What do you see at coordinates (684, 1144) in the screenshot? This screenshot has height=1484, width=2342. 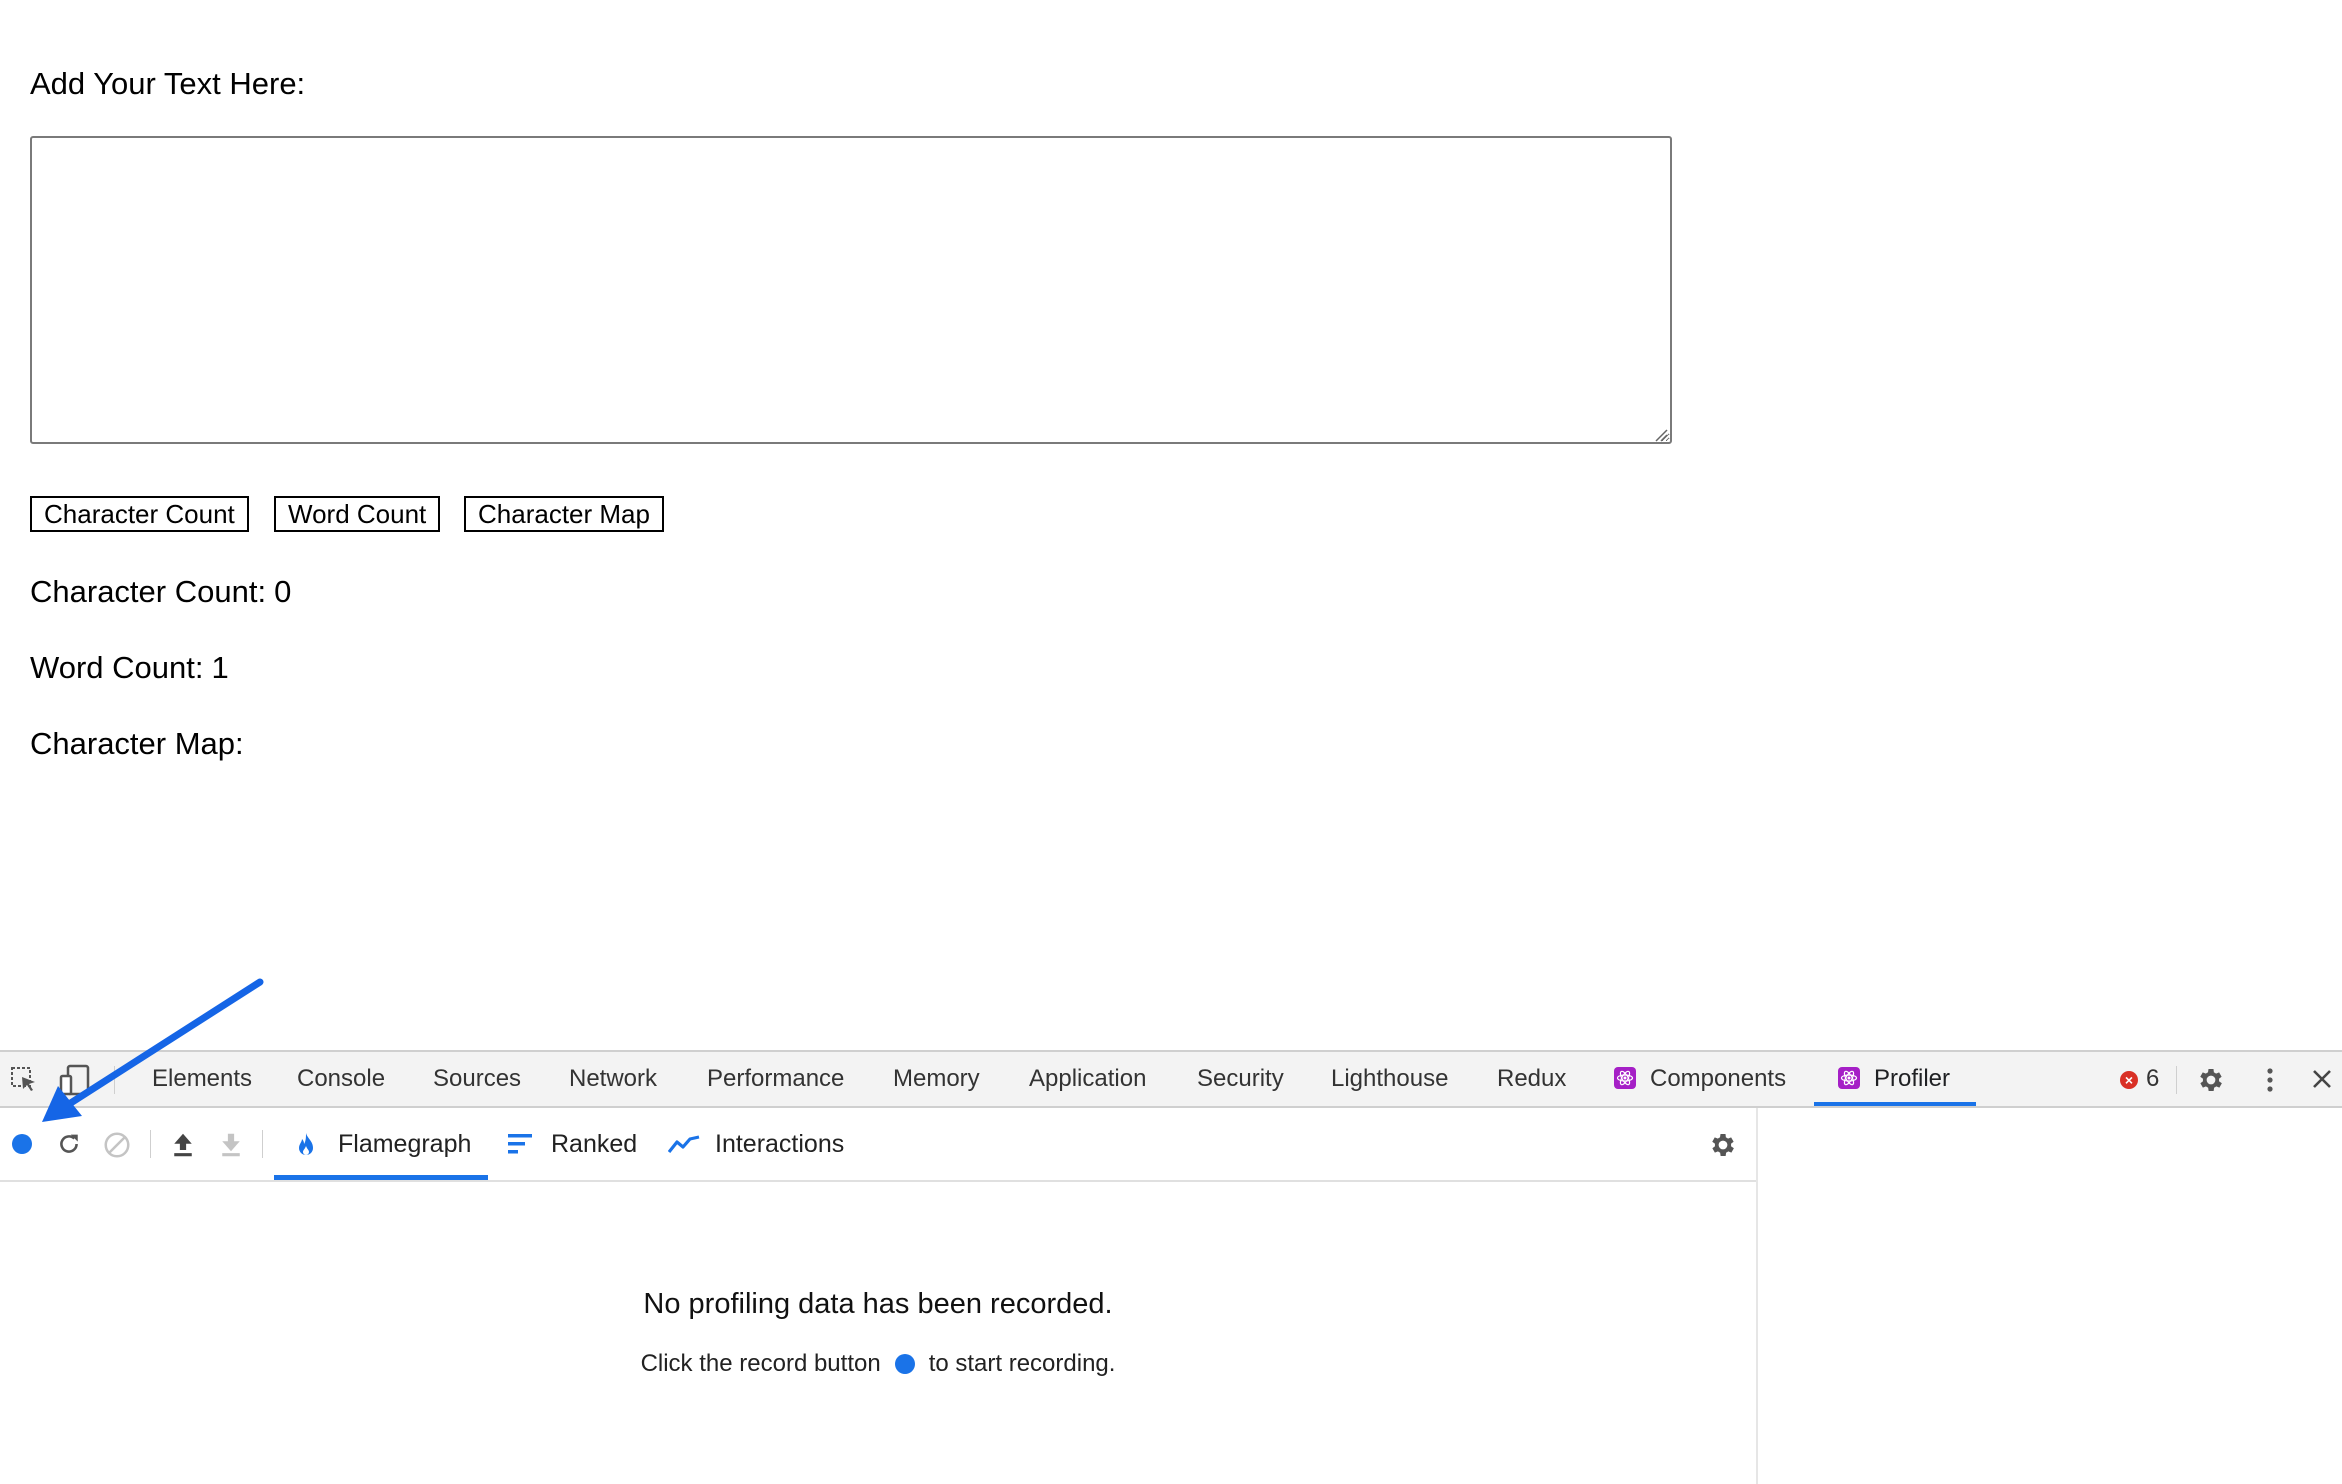 I see `interactions-chart-icon` at bounding box center [684, 1144].